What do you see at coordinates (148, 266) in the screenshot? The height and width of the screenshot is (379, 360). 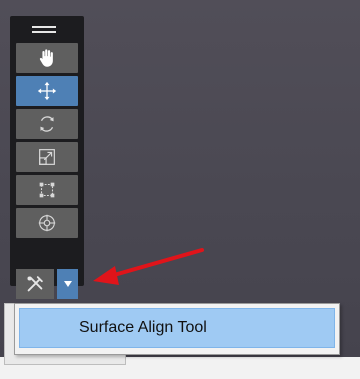 I see `annotation-arrow` at bounding box center [148, 266].